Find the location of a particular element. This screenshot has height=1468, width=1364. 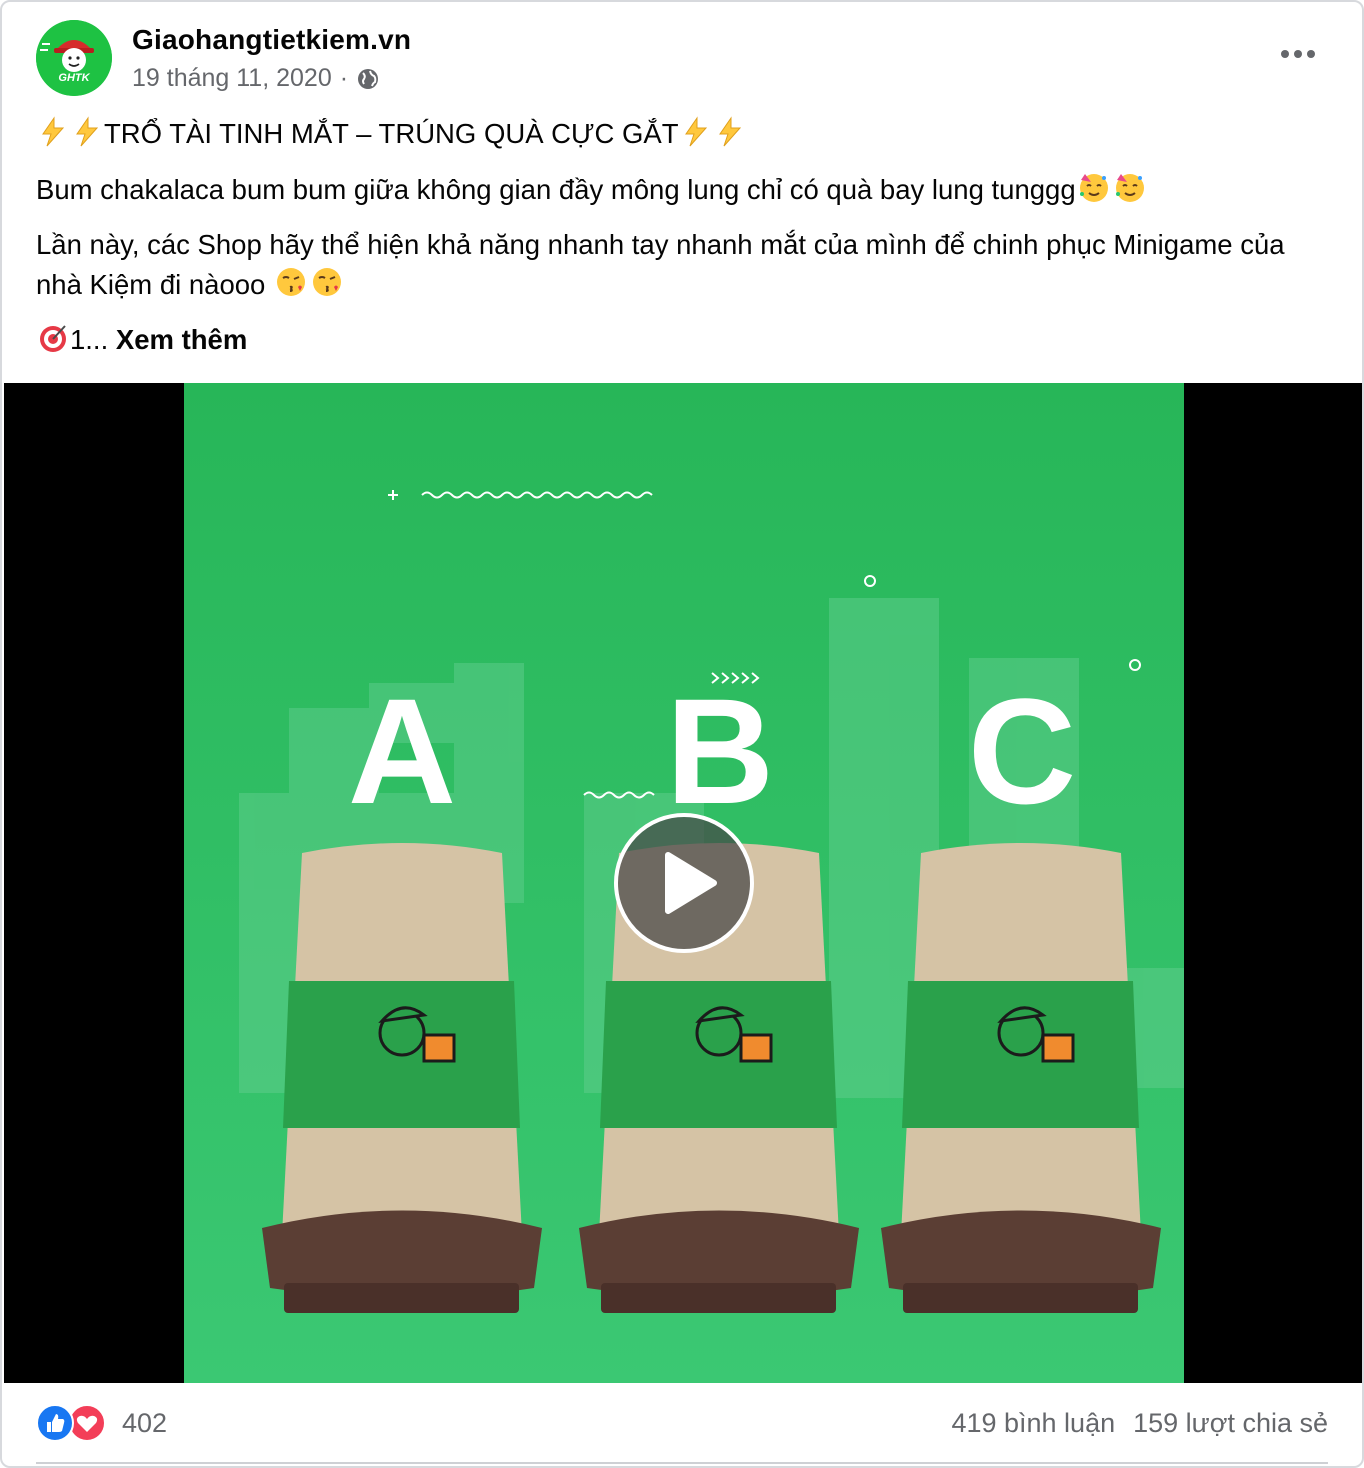

ghtk-logo-icon is located at coordinates (74, 58).